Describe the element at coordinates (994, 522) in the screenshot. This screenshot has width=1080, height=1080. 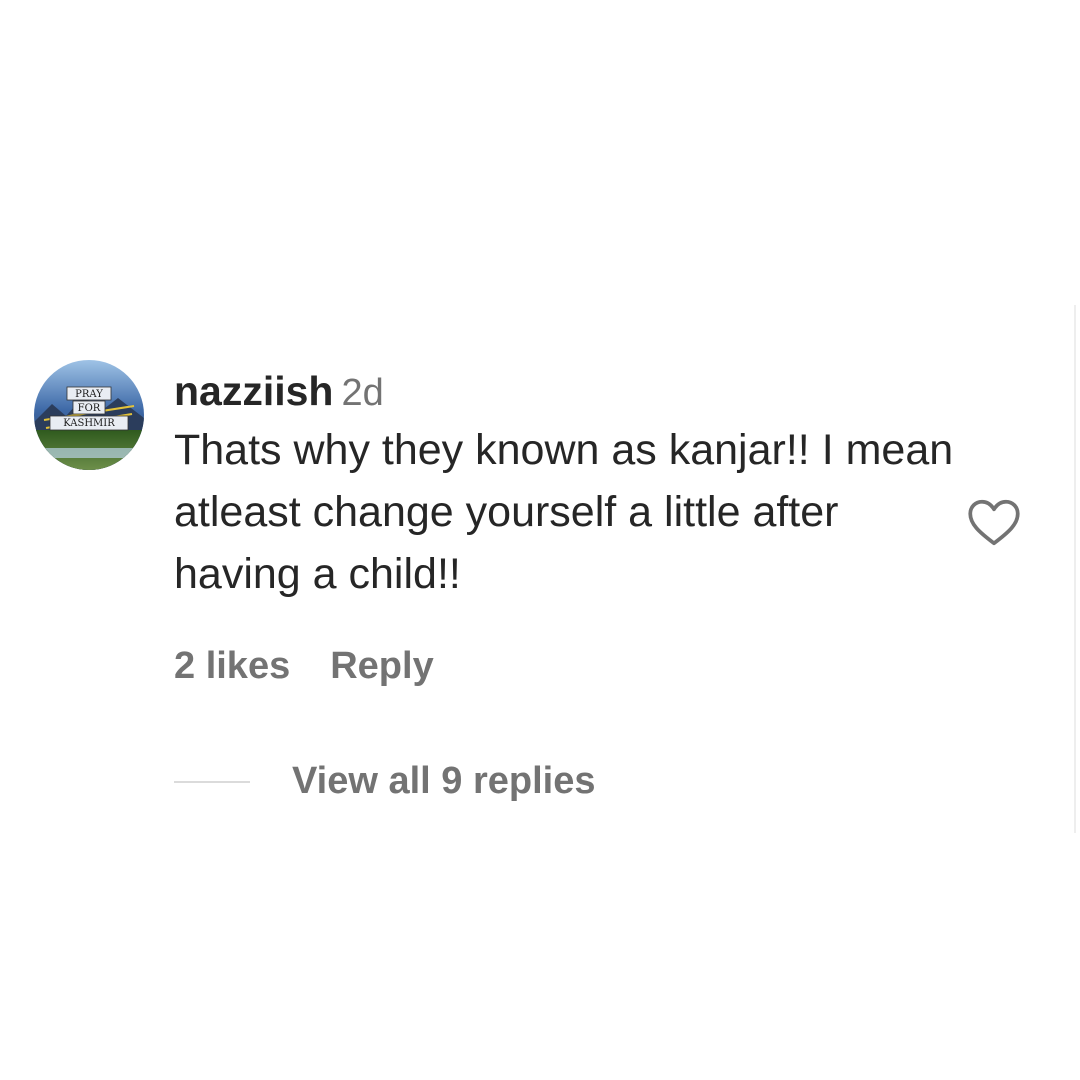
I see `heart-outline-icon` at that location.